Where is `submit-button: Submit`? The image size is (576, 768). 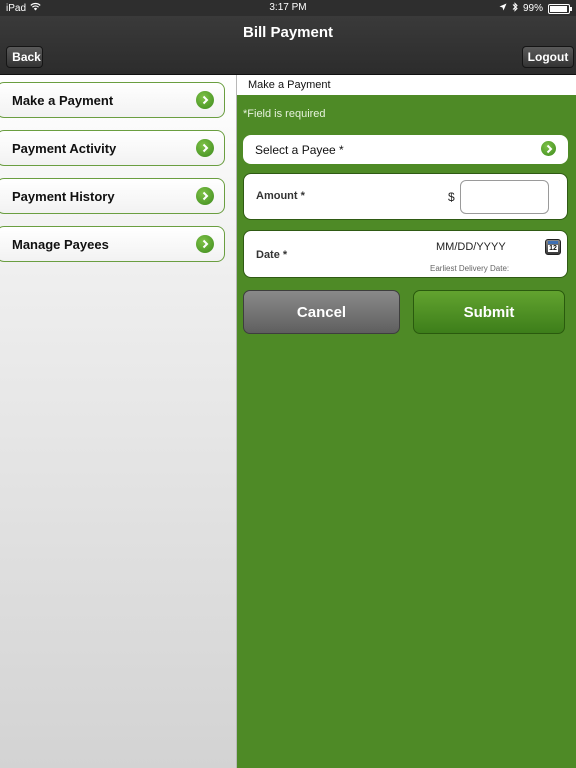
submit-button: Submit is located at coordinates (489, 312).